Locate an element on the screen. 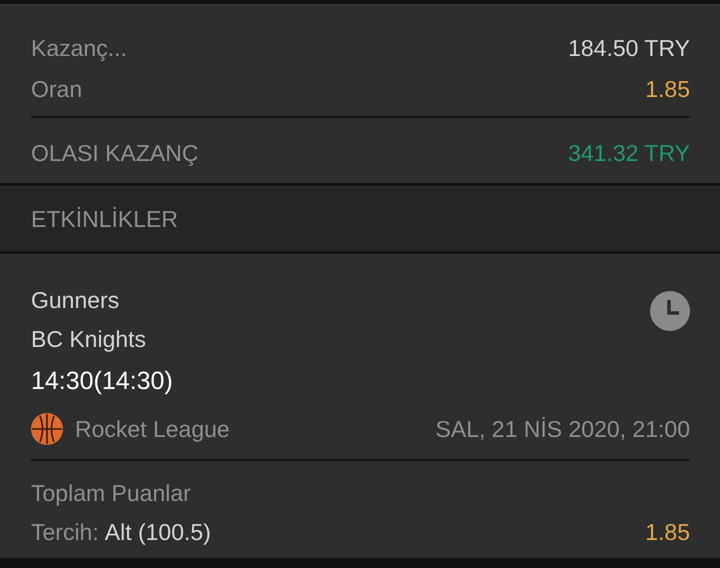 Image resolution: width=720 pixels, height=568 pixels. team-name: Gunners is located at coordinates (75, 300).